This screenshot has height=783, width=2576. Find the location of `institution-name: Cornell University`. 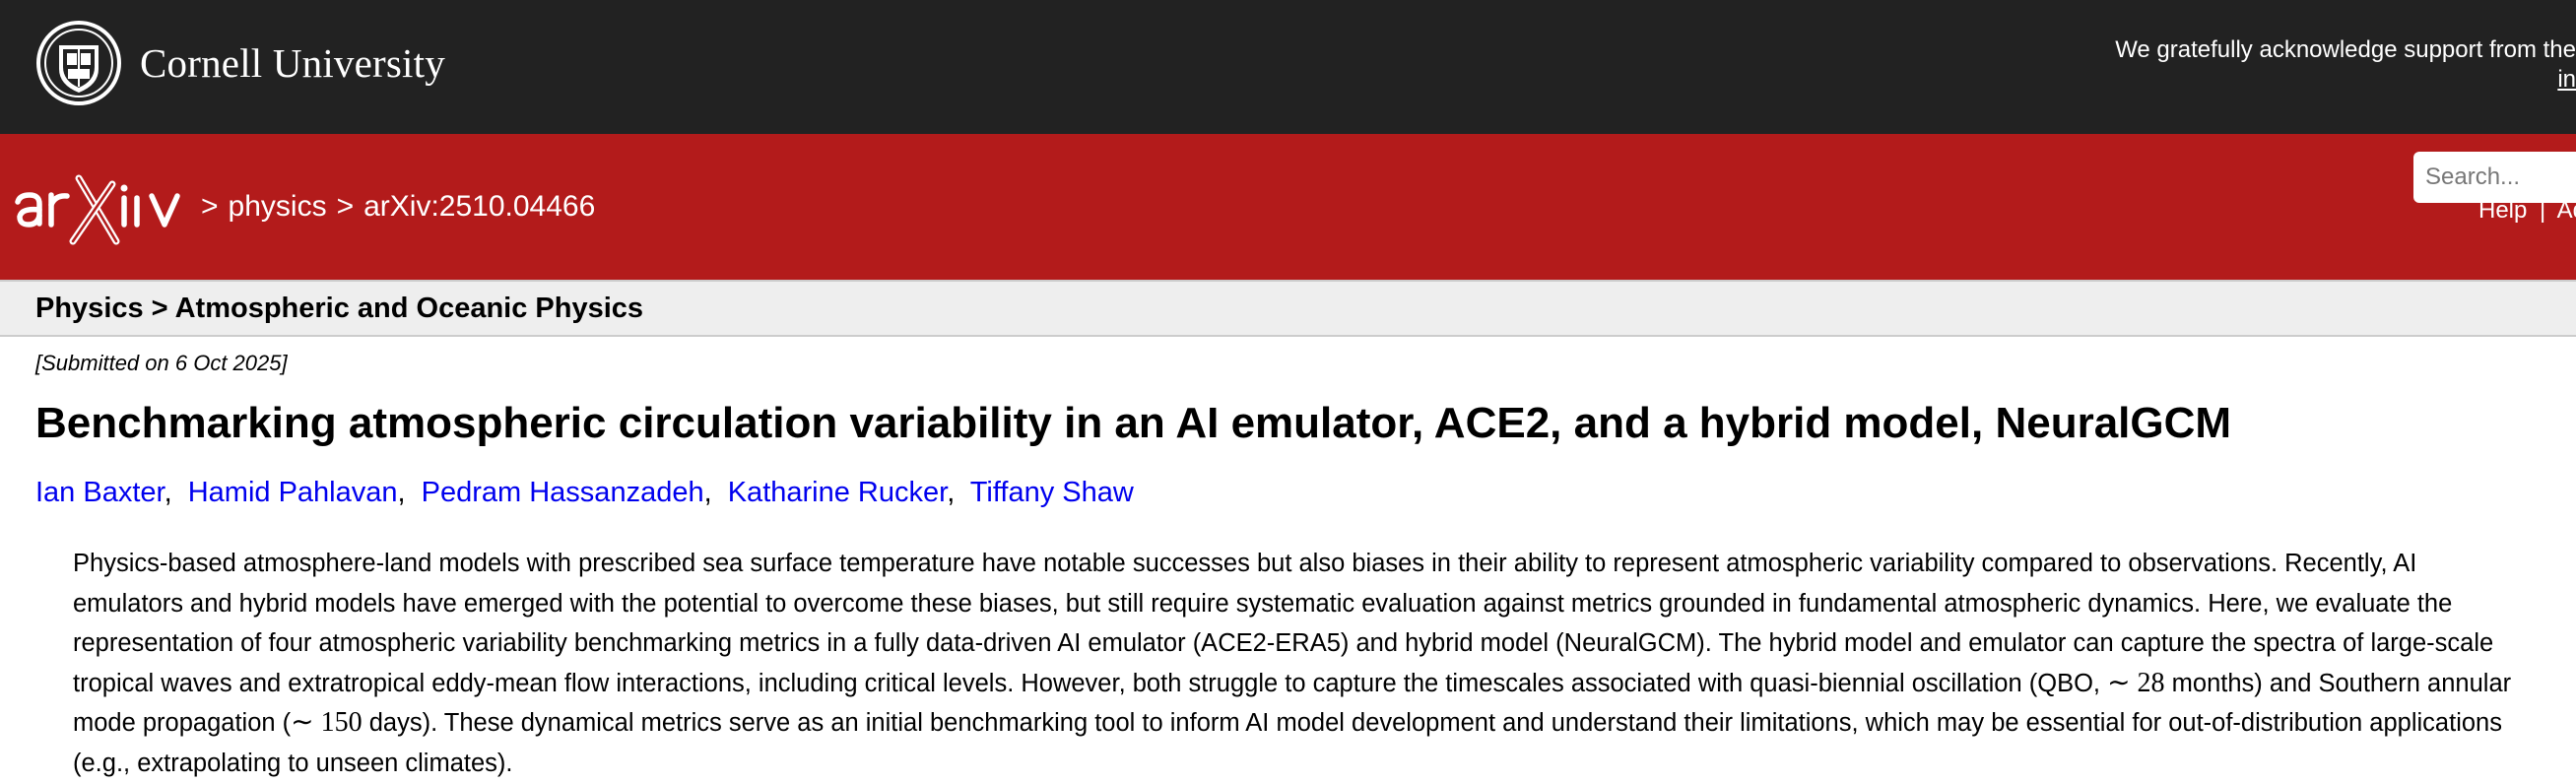

institution-name: Cornell University is located at coordinates (293, 63).